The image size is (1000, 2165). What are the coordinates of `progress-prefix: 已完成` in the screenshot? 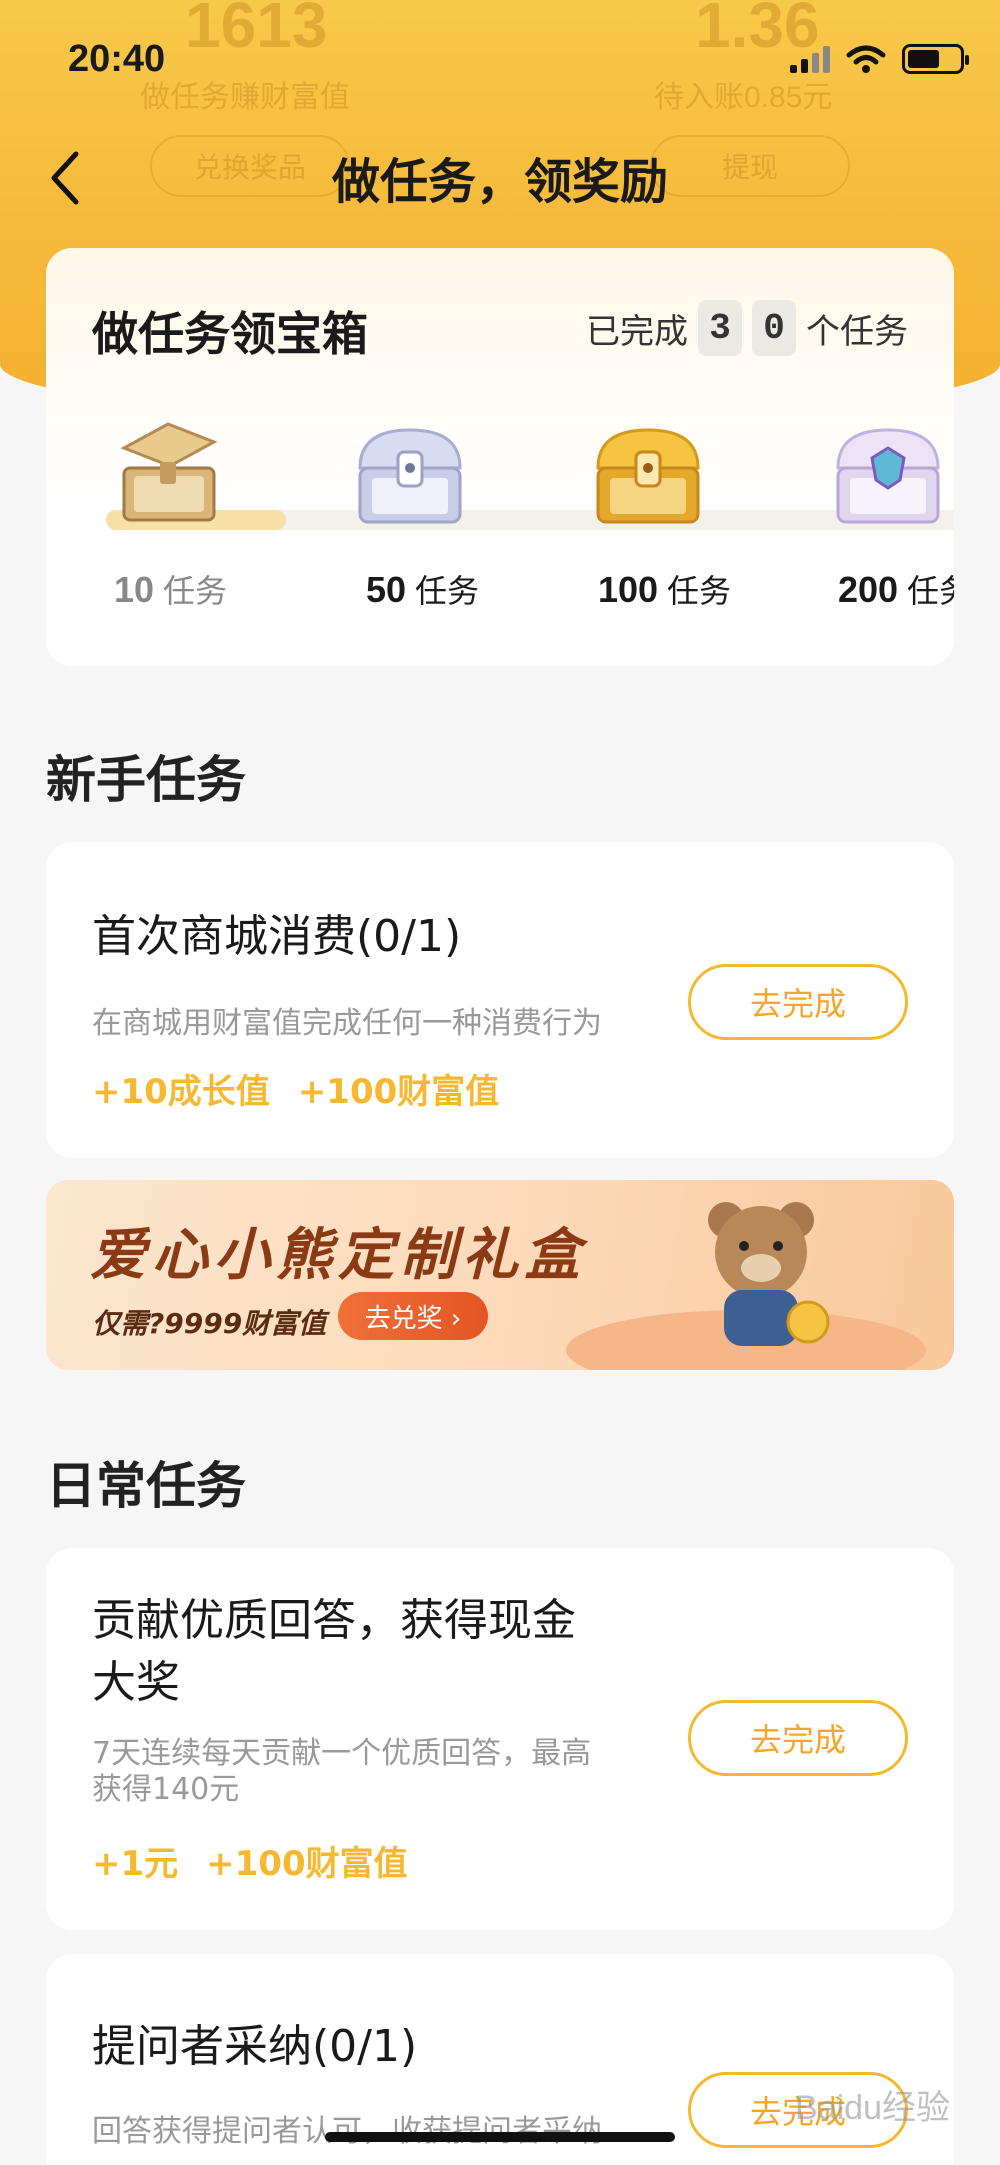 It's located at (637, 331).